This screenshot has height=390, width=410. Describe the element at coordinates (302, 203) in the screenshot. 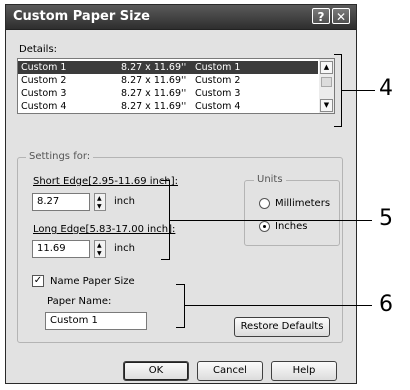

I see `millimeters-label: Millimeters` at that location.